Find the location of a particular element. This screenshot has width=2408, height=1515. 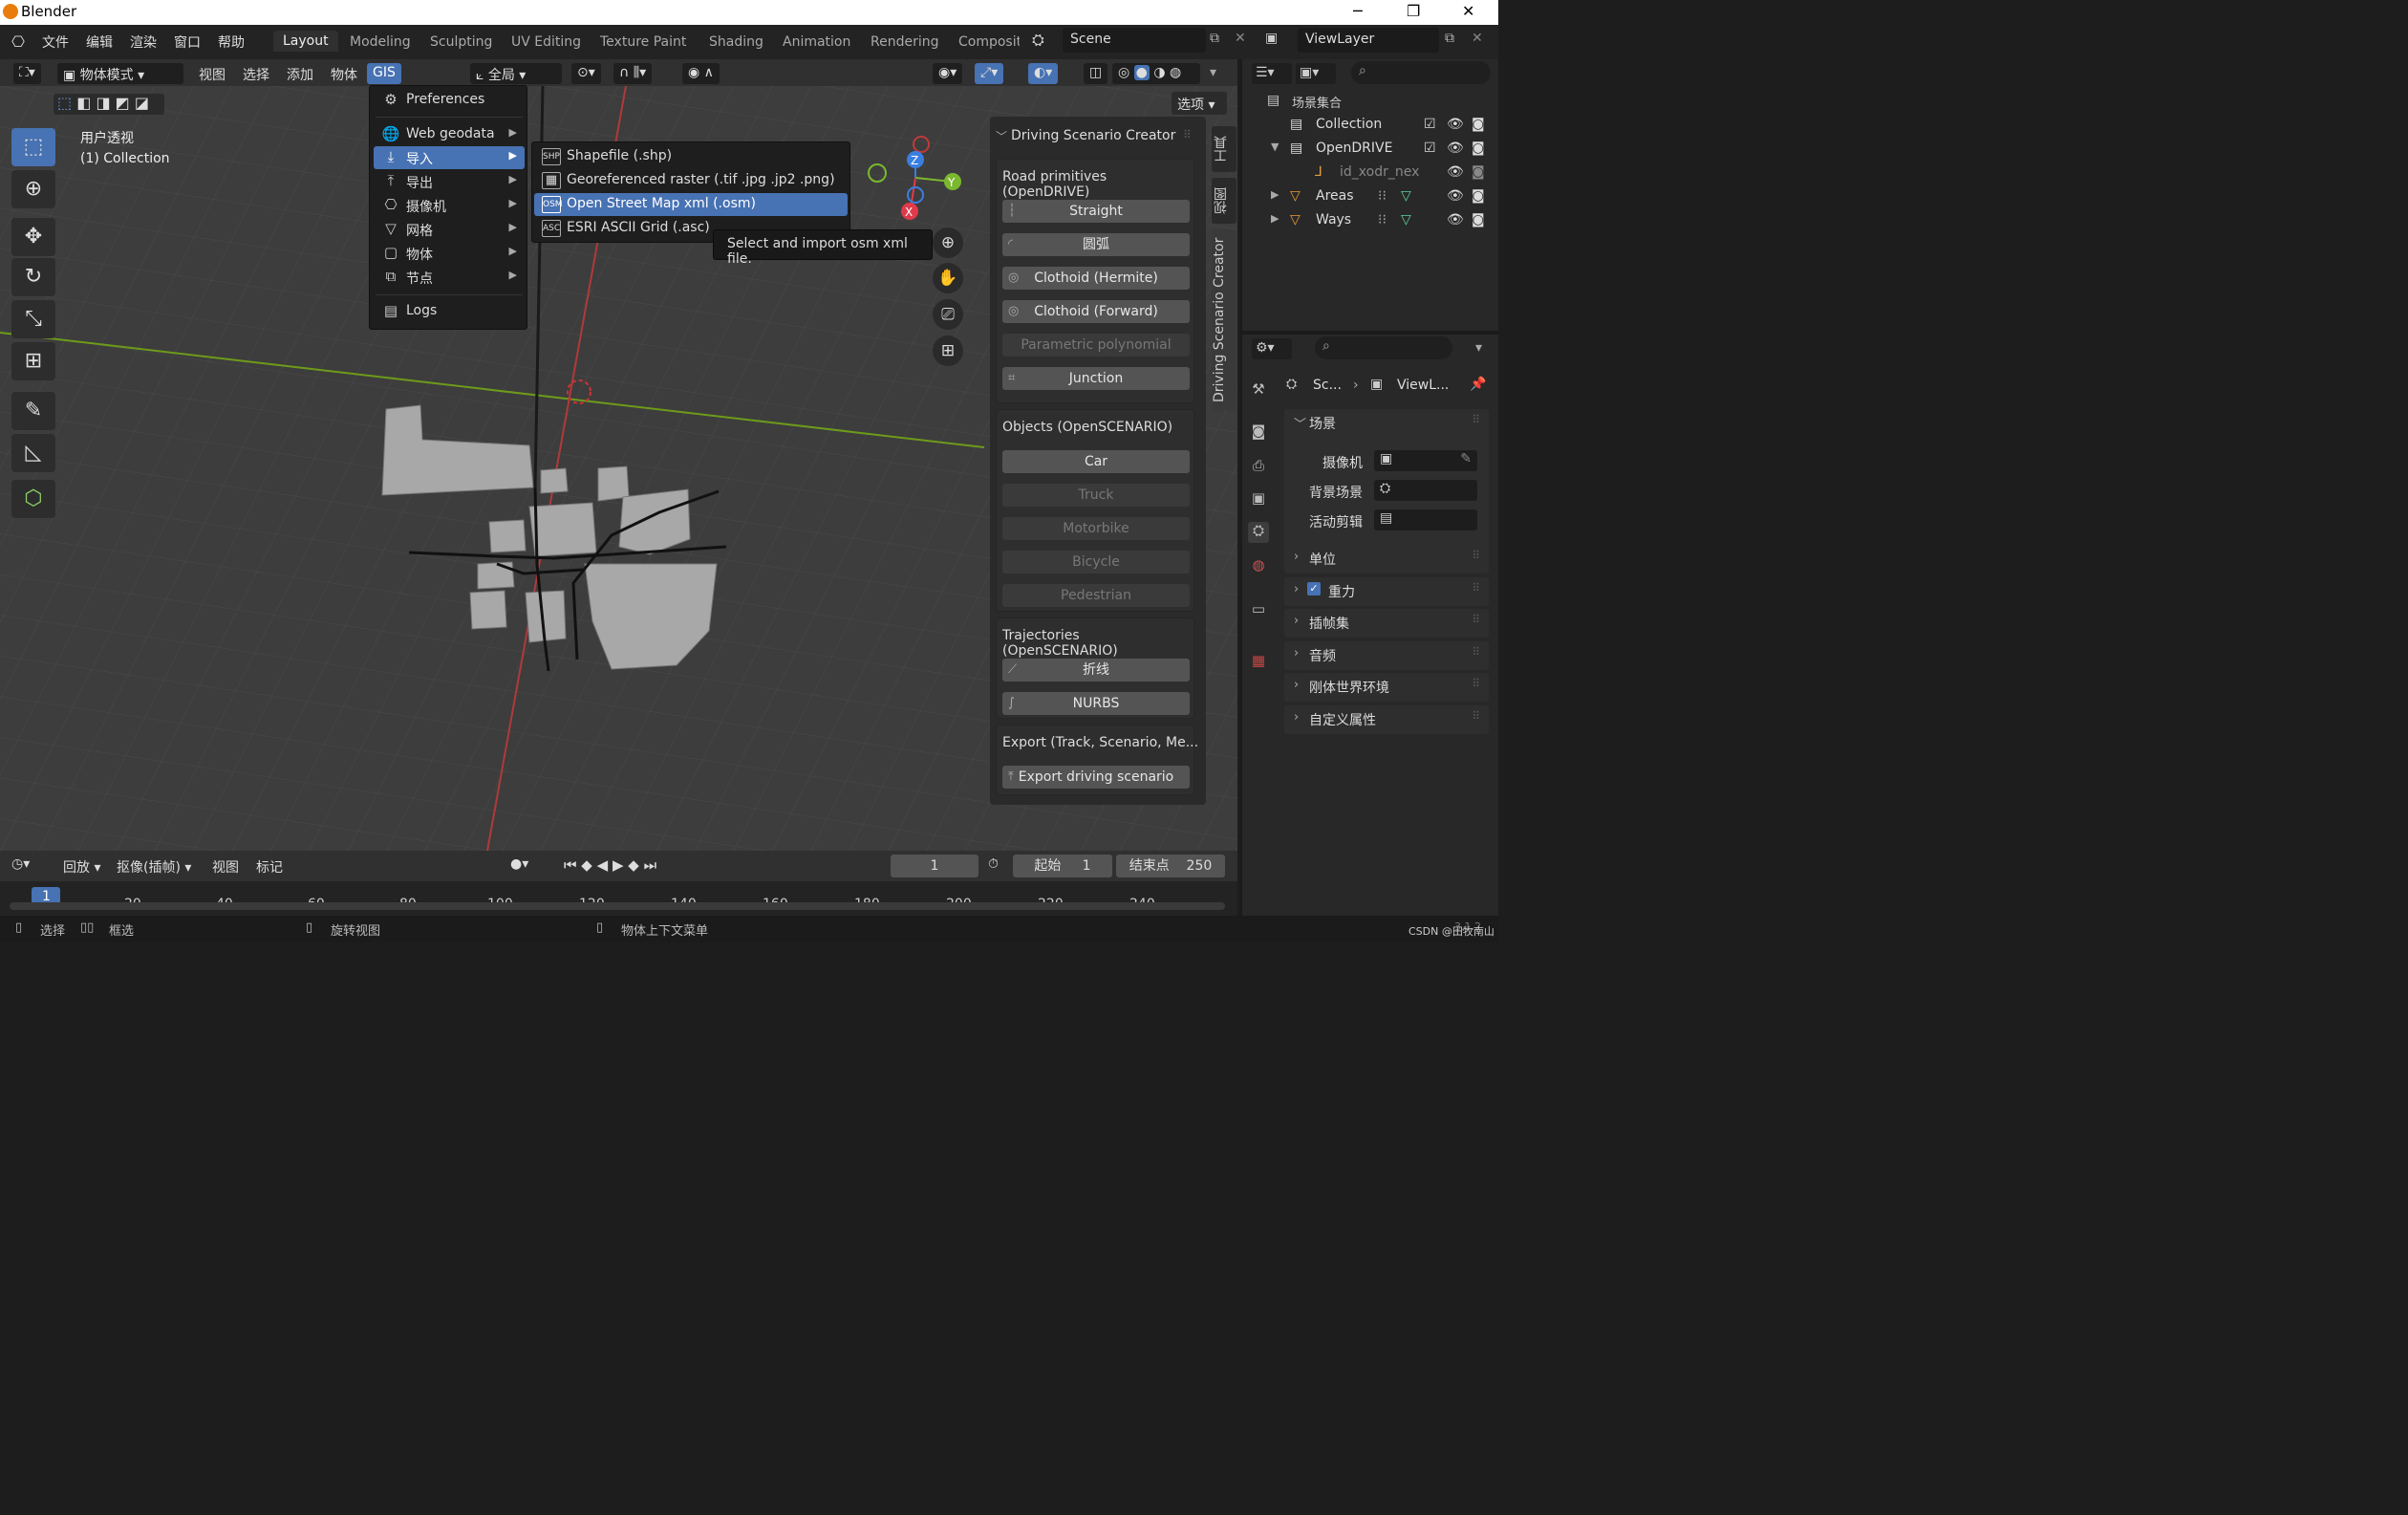

custom-properties-panel: › 自定义属性 ⠿ is located at coordinates (1387, 719).